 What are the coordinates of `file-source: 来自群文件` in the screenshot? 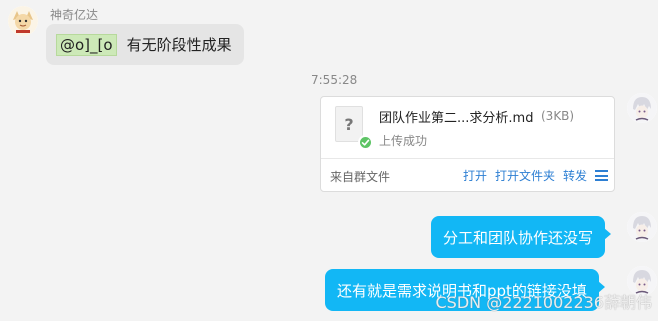 It's located at (360, 177).